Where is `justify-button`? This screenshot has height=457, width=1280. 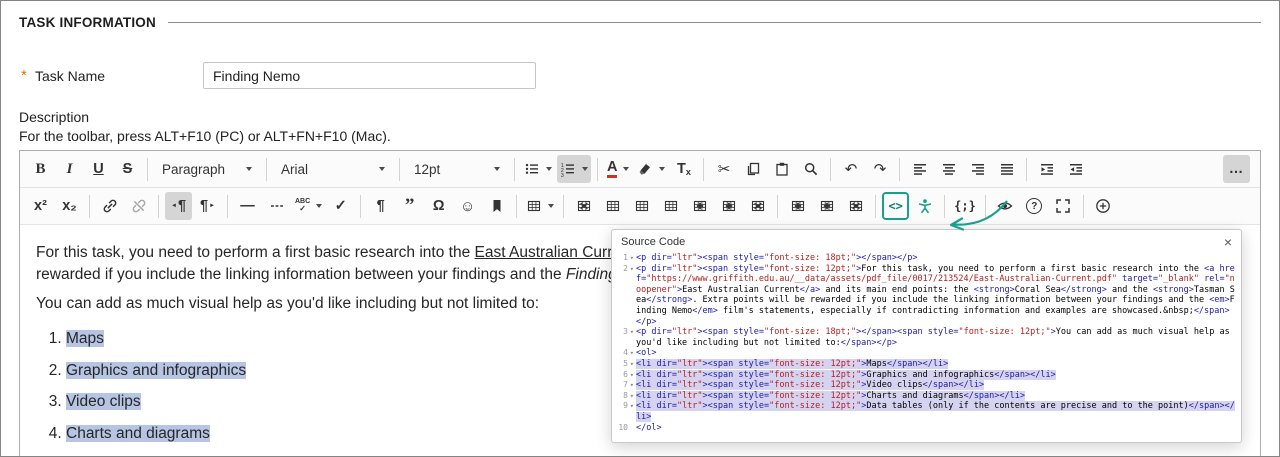 justify-button is located at coordinates (1006, 169).